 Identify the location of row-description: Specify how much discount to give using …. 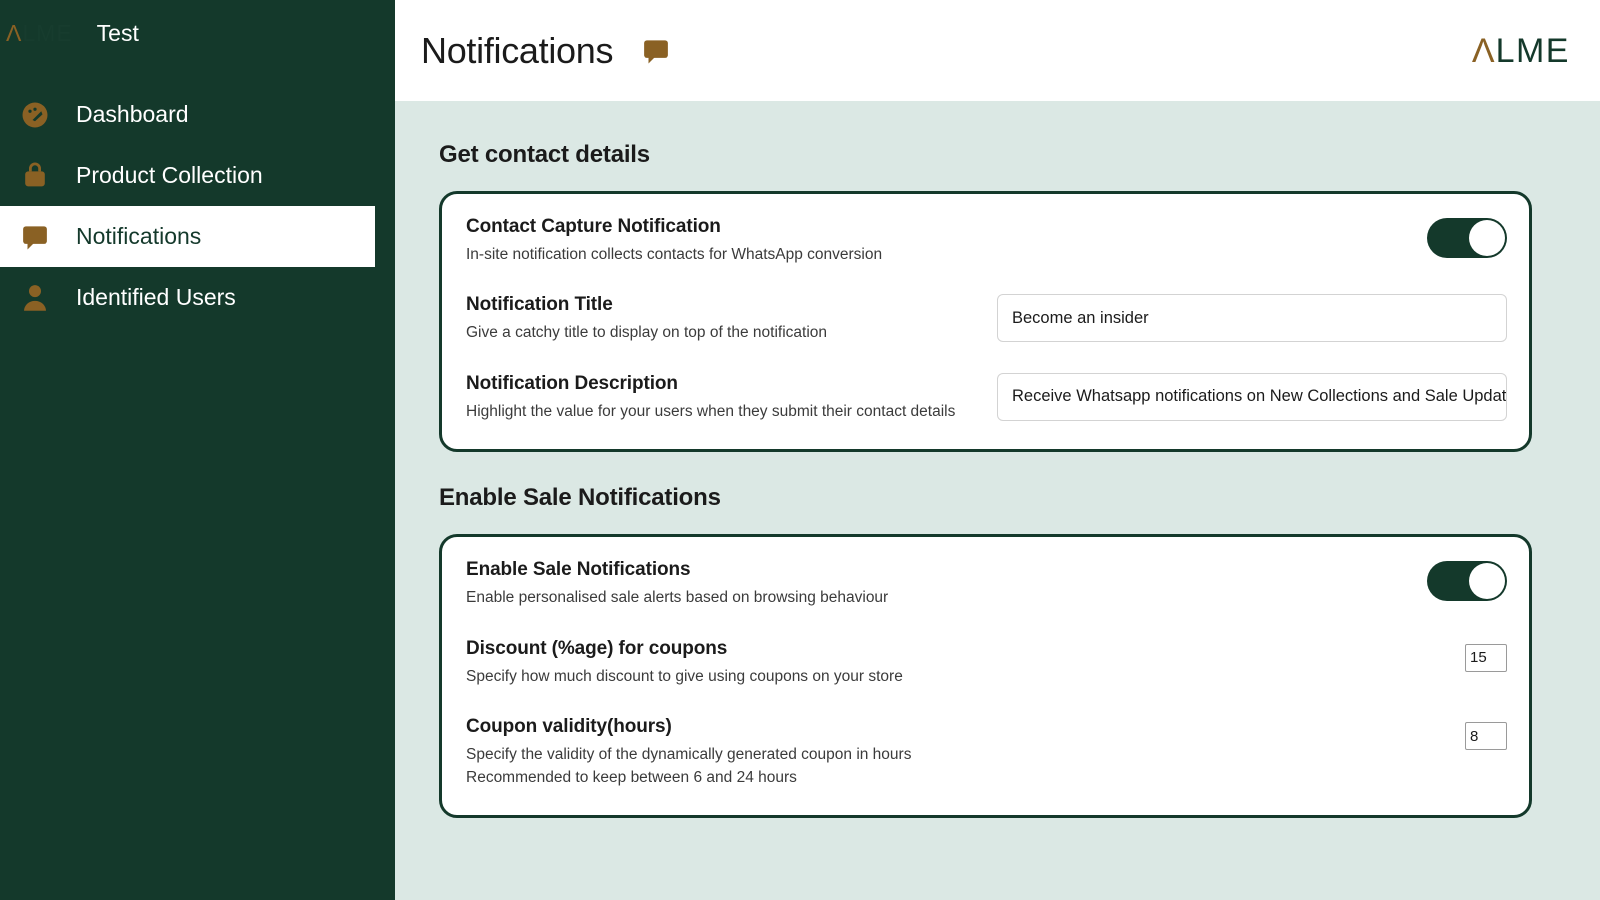
(684, 676).